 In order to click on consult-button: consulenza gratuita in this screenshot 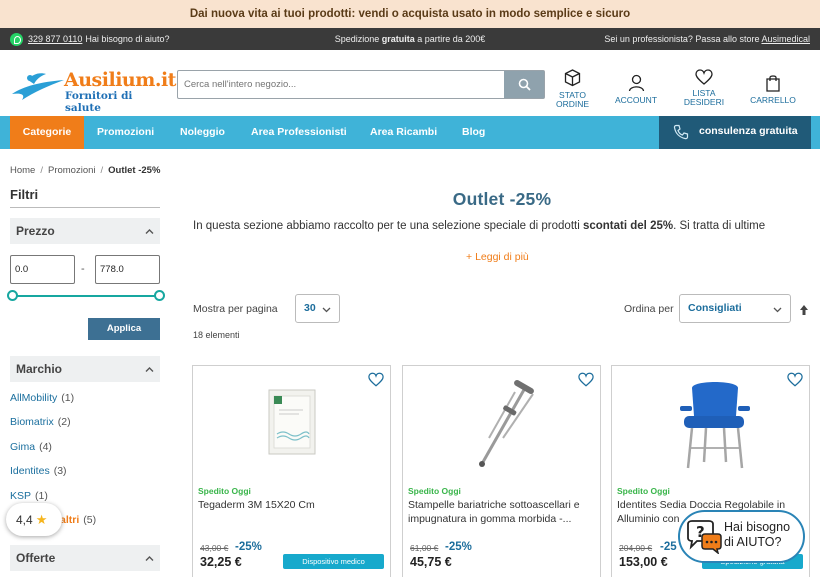, I will do `click(735, 132)`.